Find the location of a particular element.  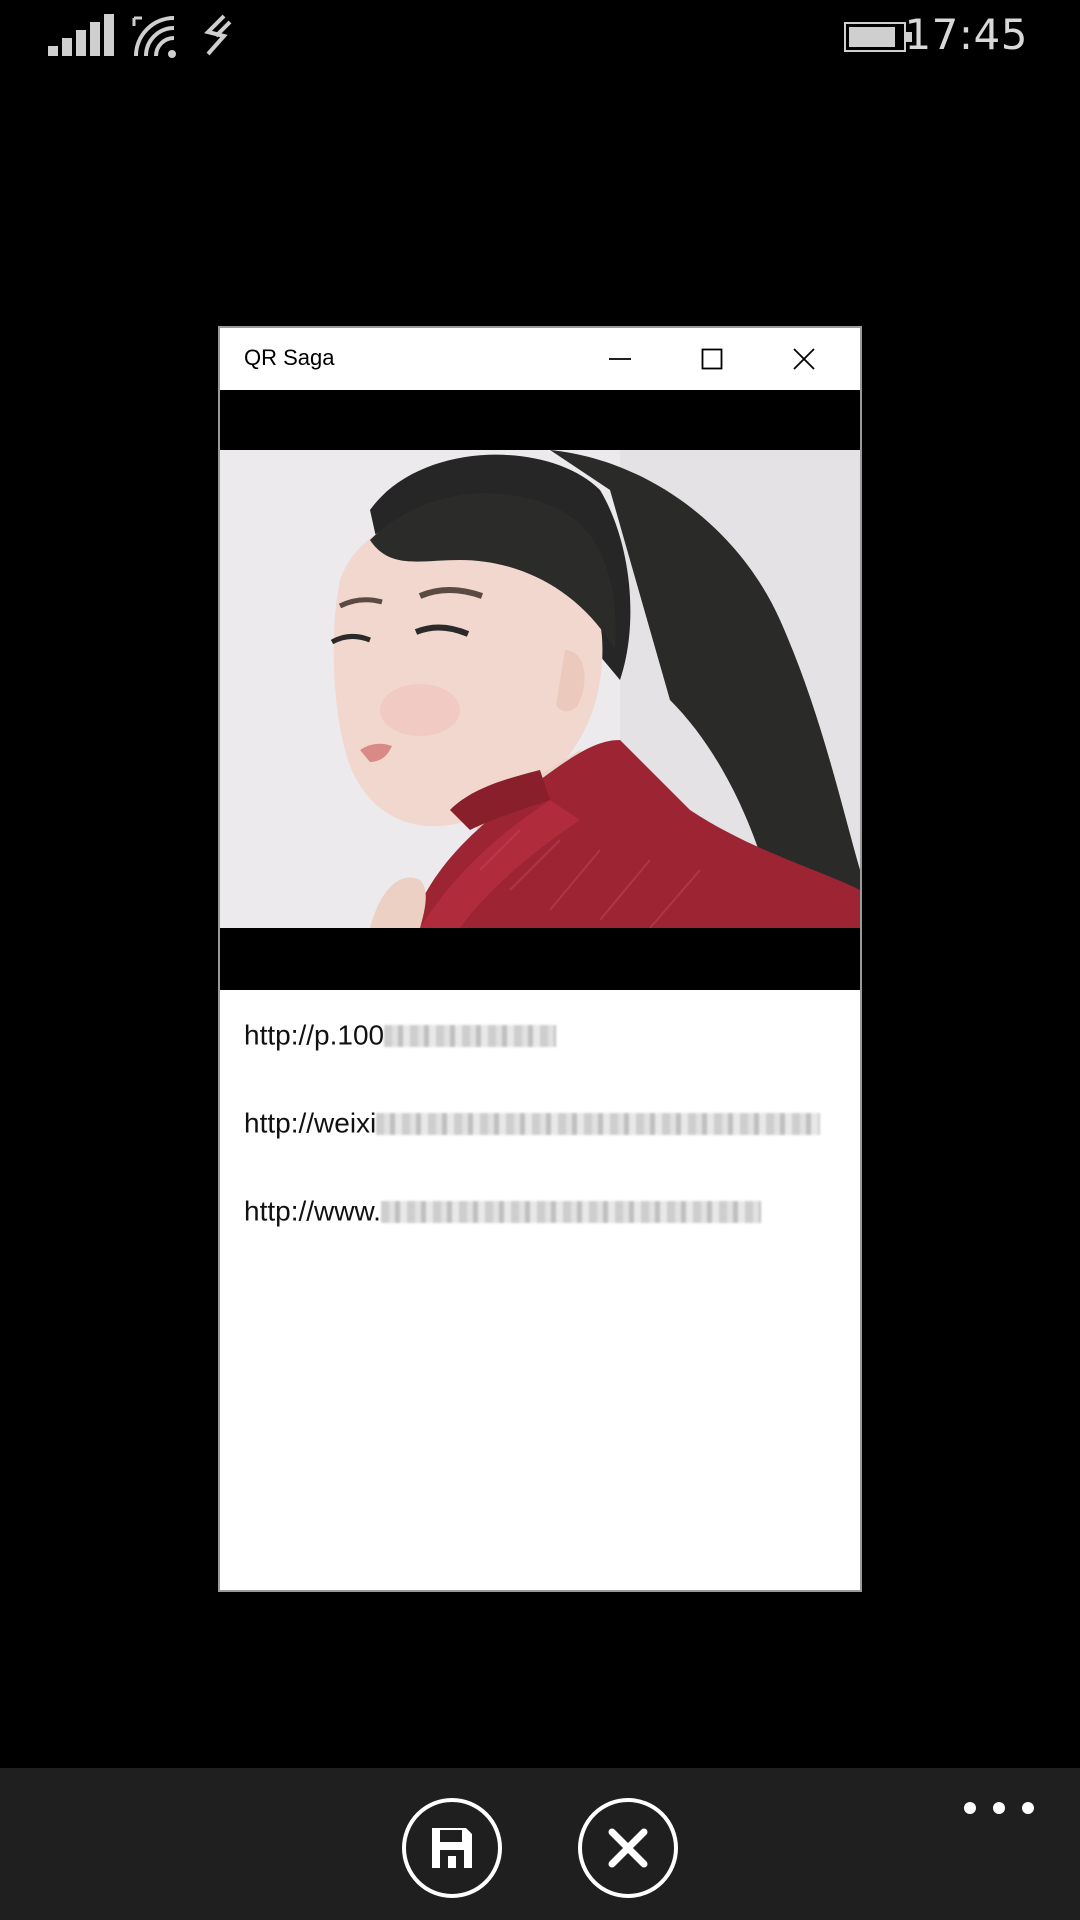

cancel-button is located at coordinates (628, 1848).